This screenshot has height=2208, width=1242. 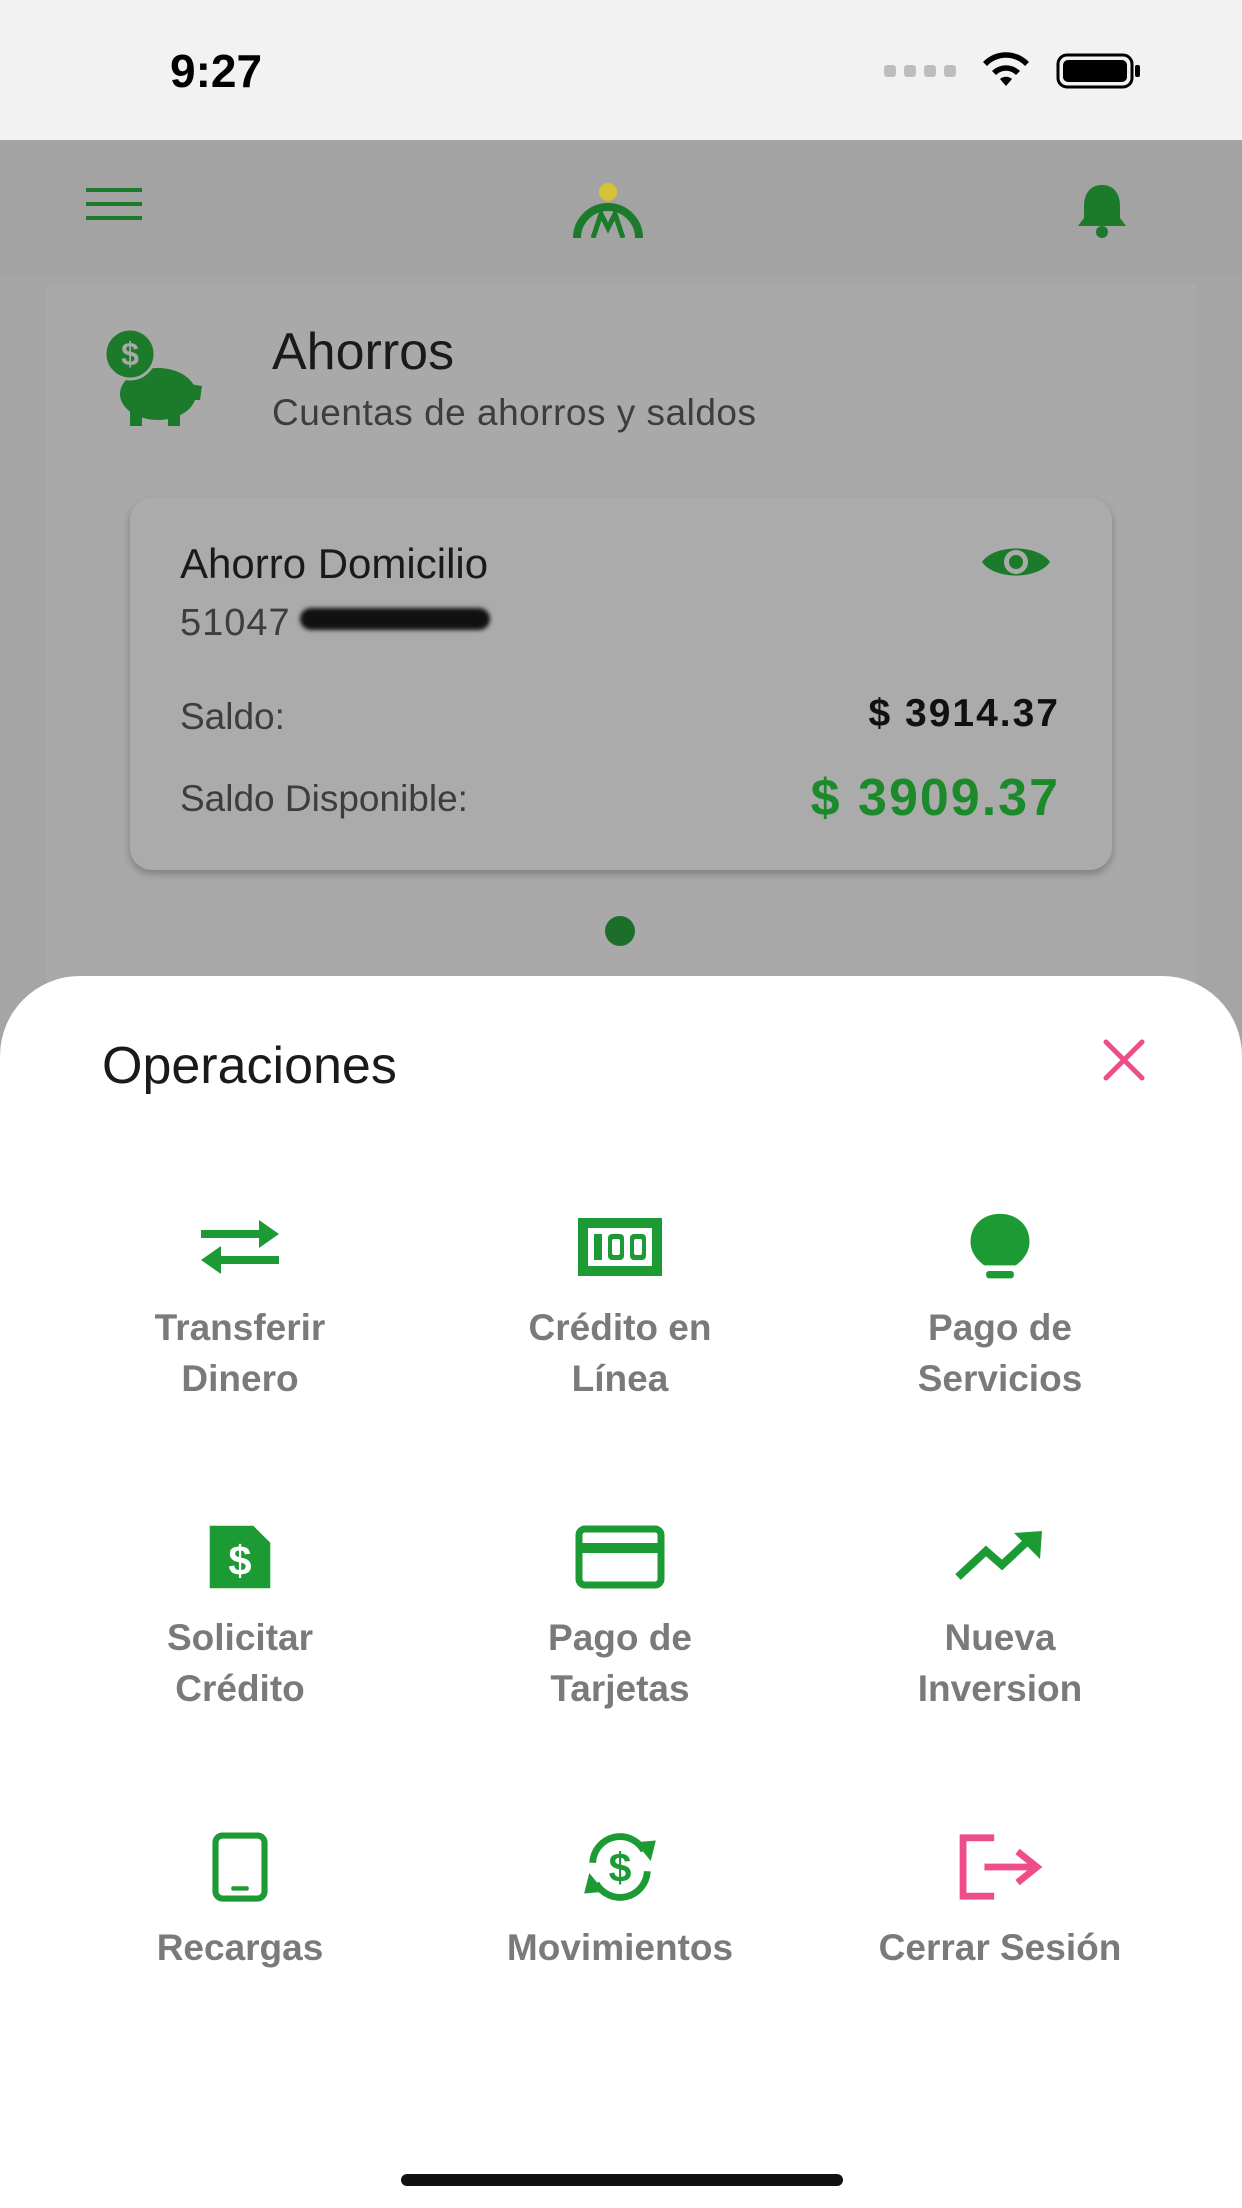 I want to click on pager-dot, so click(x=620, y=931).